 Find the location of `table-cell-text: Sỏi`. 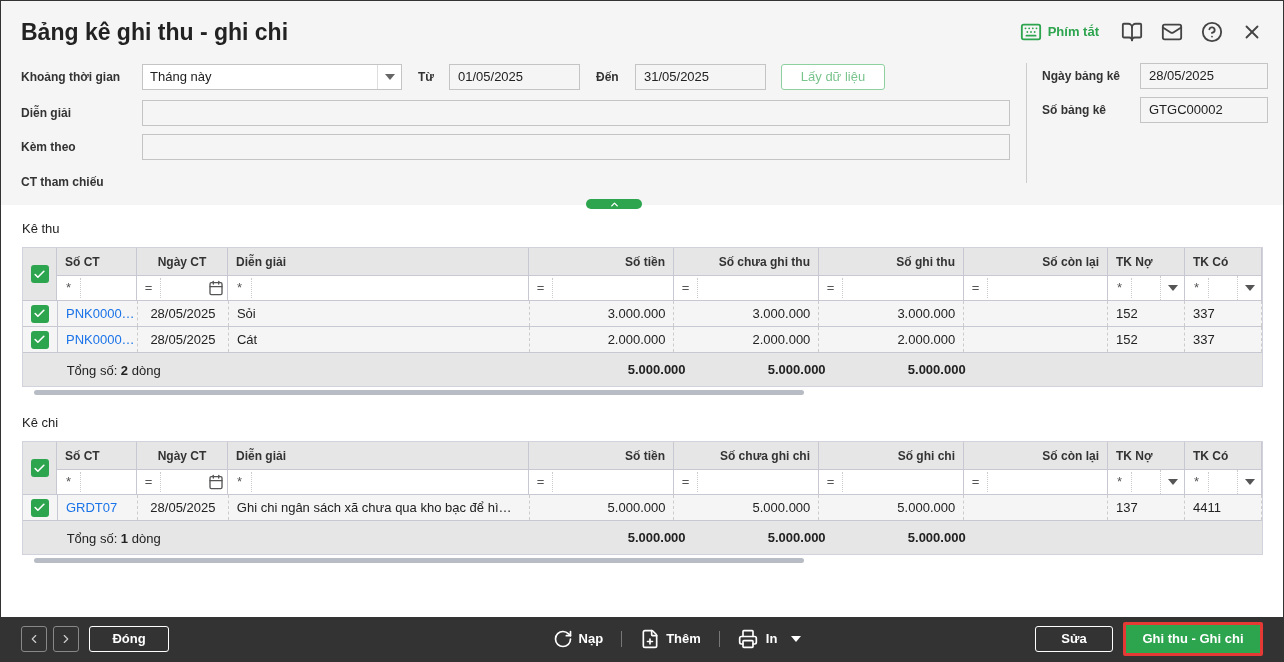

table-cell-text: Sỏi is located at coordinates (246, 313).